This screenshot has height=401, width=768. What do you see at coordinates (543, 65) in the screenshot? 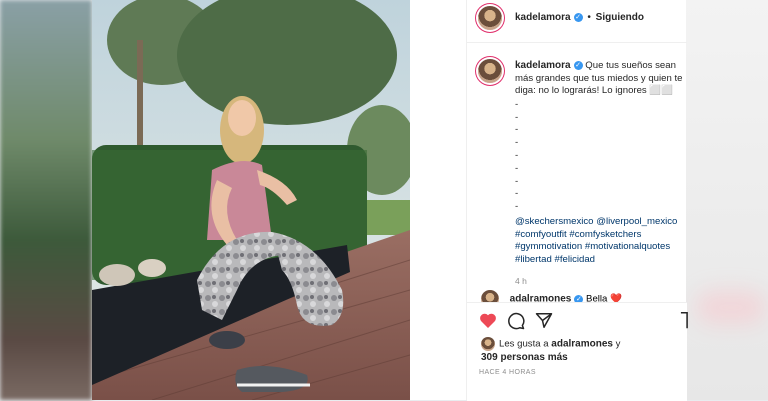
I see `caption-username: kadelamora` at bounding box center [543, 65].